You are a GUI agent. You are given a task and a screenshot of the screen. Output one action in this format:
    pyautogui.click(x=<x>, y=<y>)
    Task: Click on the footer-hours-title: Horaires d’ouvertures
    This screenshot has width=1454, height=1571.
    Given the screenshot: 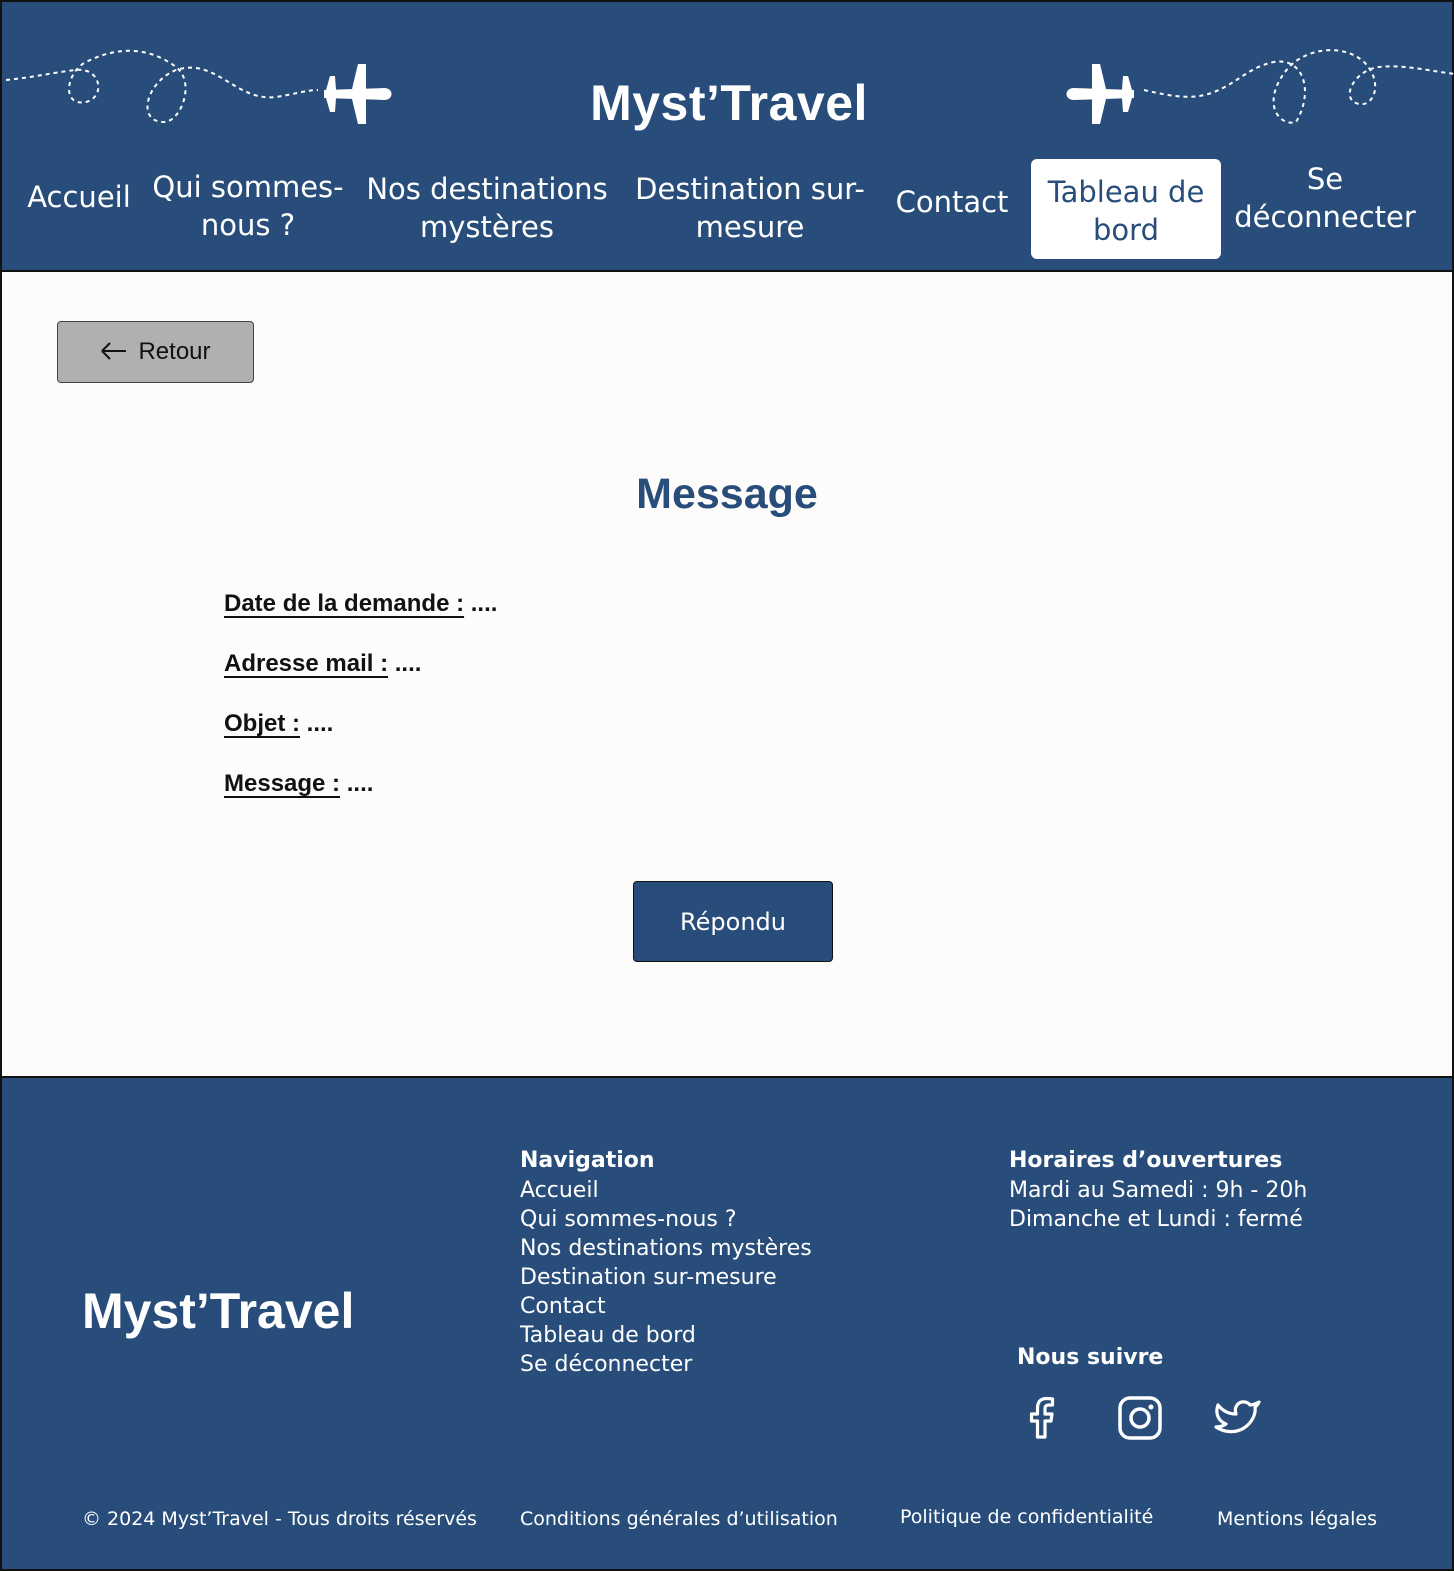 What is the action you would take?
    pyautogui.click(x=1146, y=1160)
    